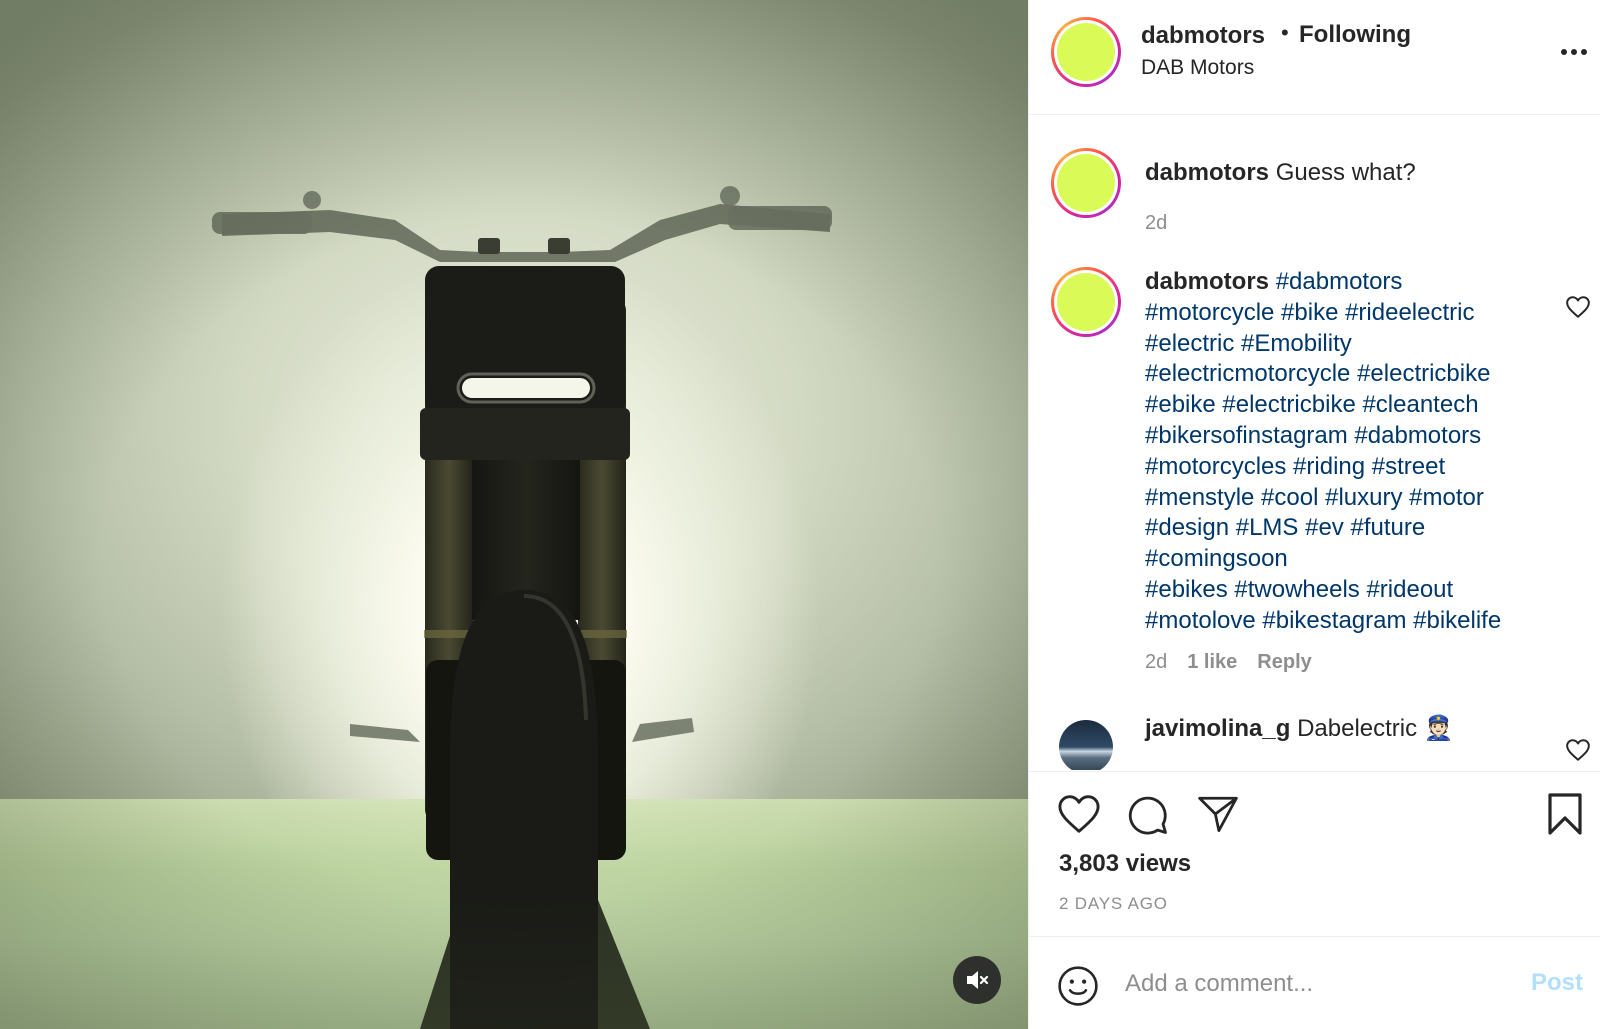 The height and width of the screenshot is (1029, 1600). I want to click on paper-plane-icon, so click(1218, 814).